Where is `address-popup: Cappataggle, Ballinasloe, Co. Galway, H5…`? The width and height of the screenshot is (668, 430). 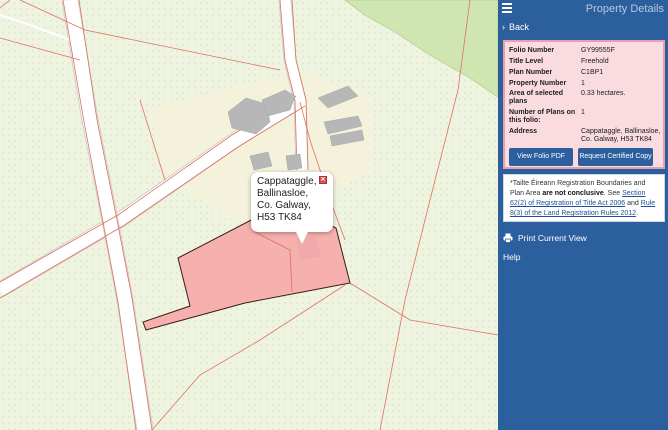
address-popup: Cappataggle, Ballinasloe, Co. Galway, H5… is located at coordinates (292, 208).